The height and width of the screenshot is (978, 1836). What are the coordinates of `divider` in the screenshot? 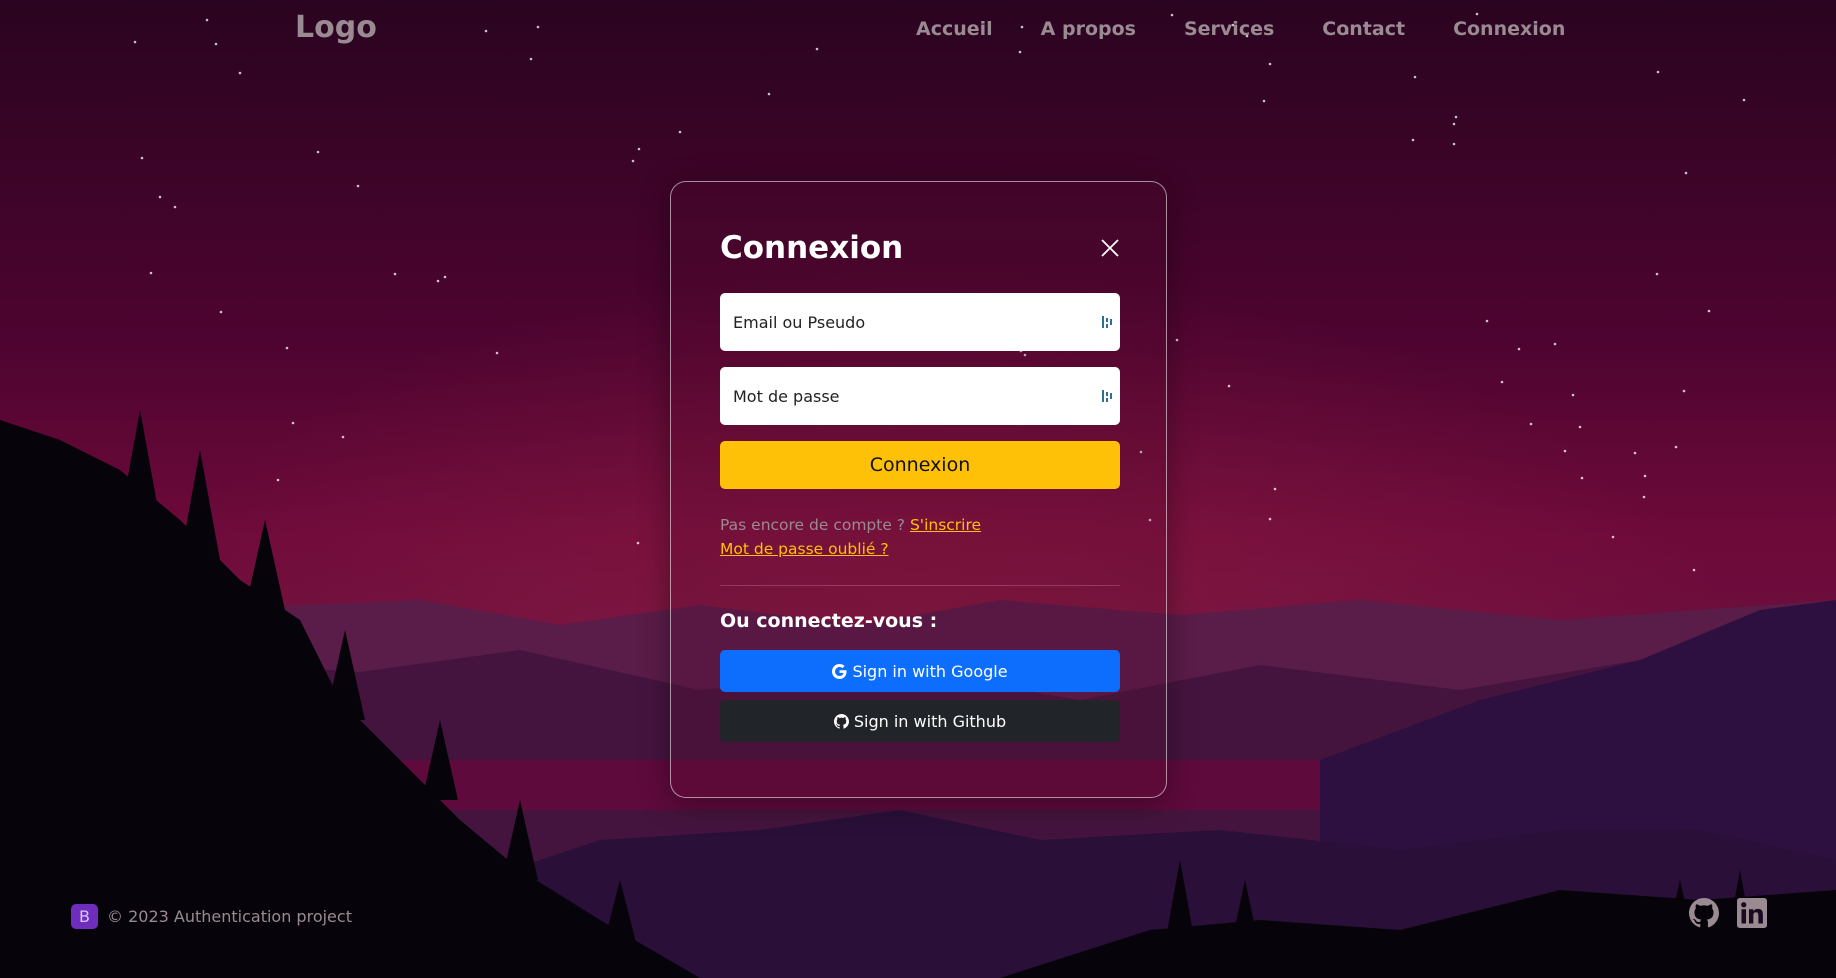 It's located at (920, 585).